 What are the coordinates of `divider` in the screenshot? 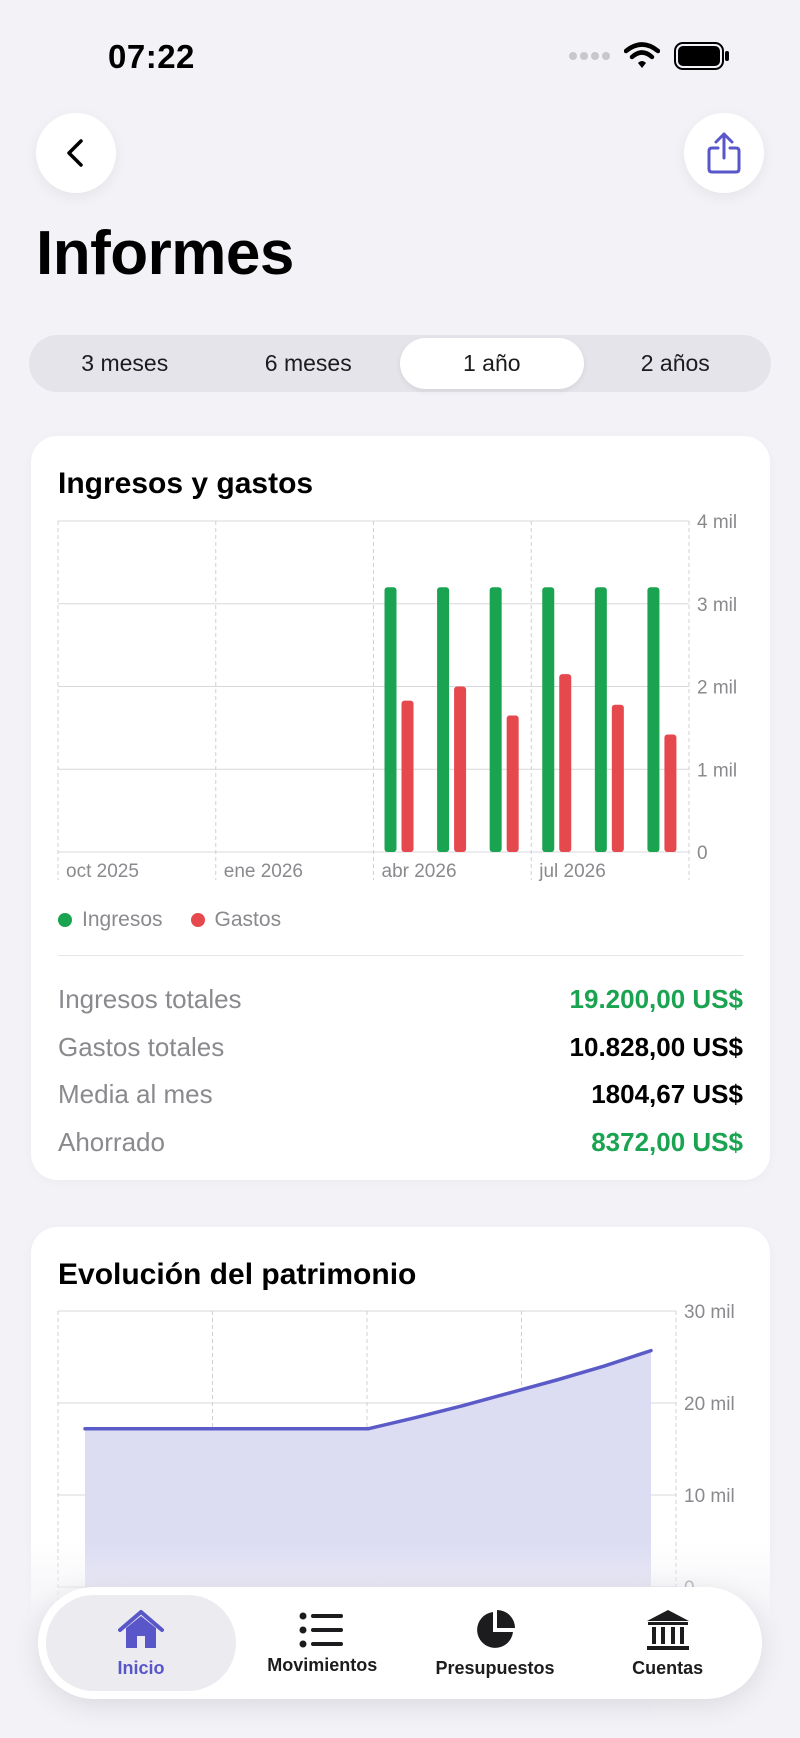 It's located at (400, 955).